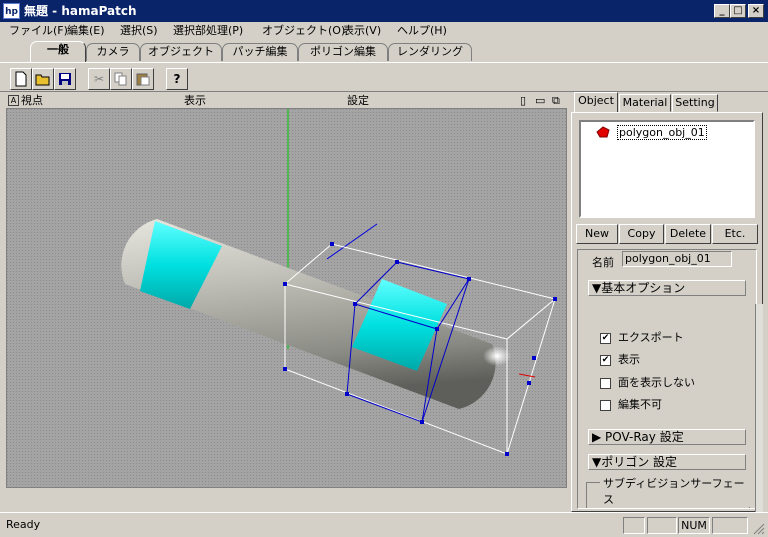 The height and width of the screenshot is (537, 768). Describe the element at coordinates (640, 404) in the screenshot. I see `lock-edit-label: 編集不可` at that location.